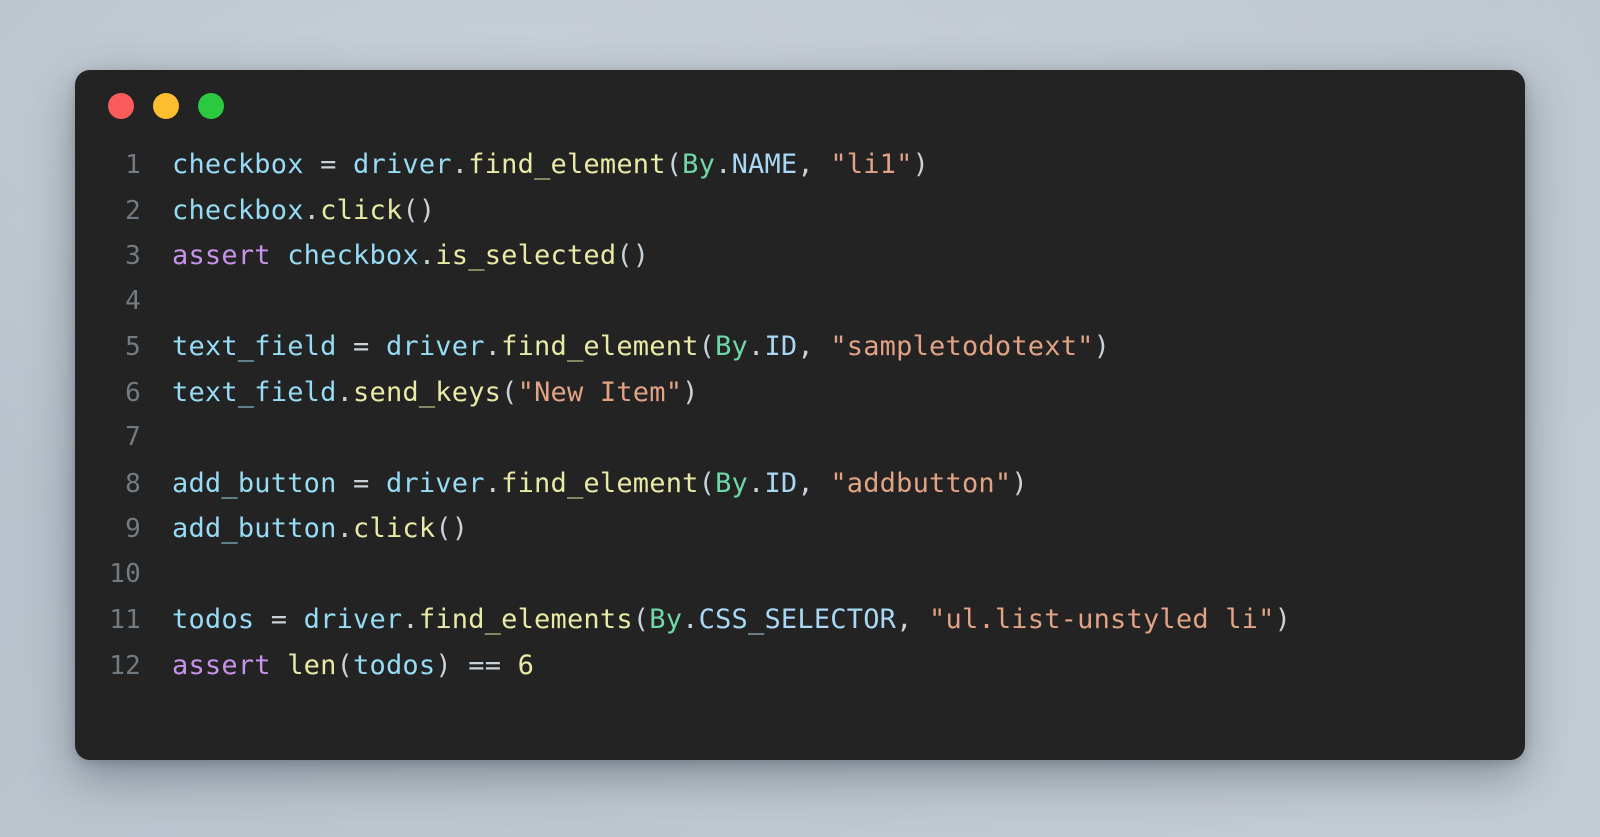  What do you see at coordinates (800, 666) in the screenshot?
I see `code-line: 12 assert len(todos) == 6` at bounding box center [800, 666].